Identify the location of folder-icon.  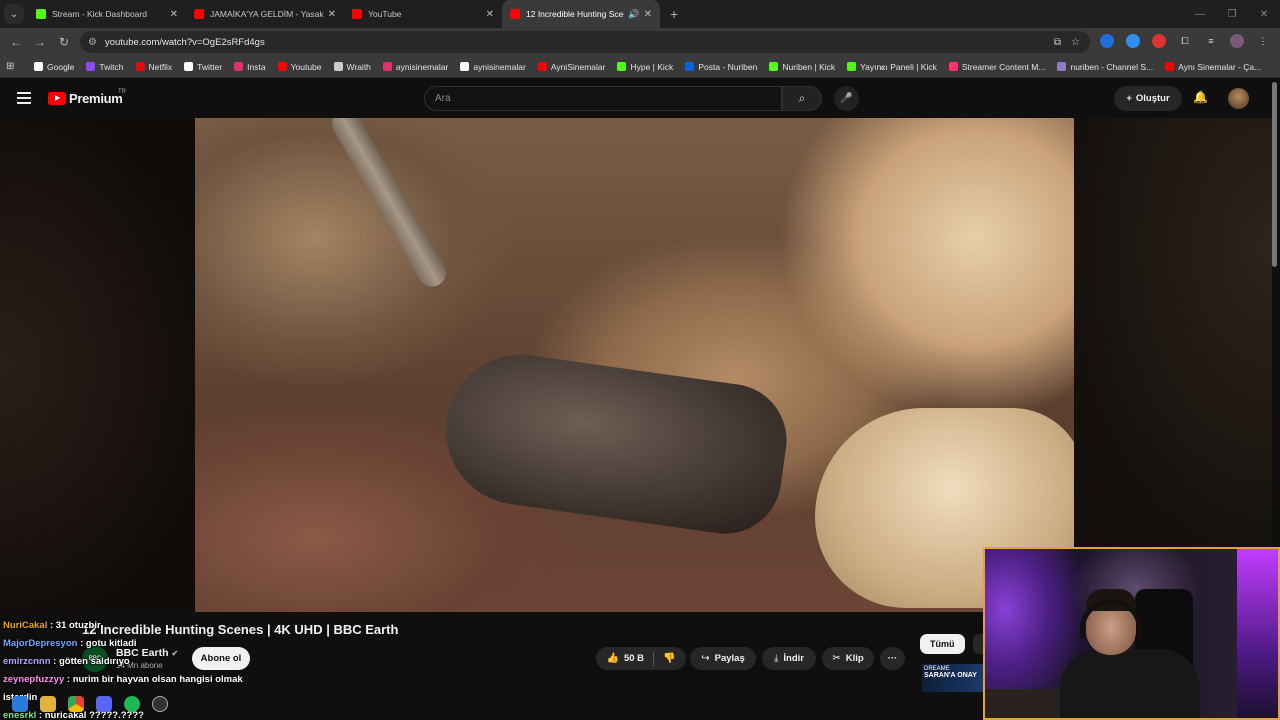
(48, 704).